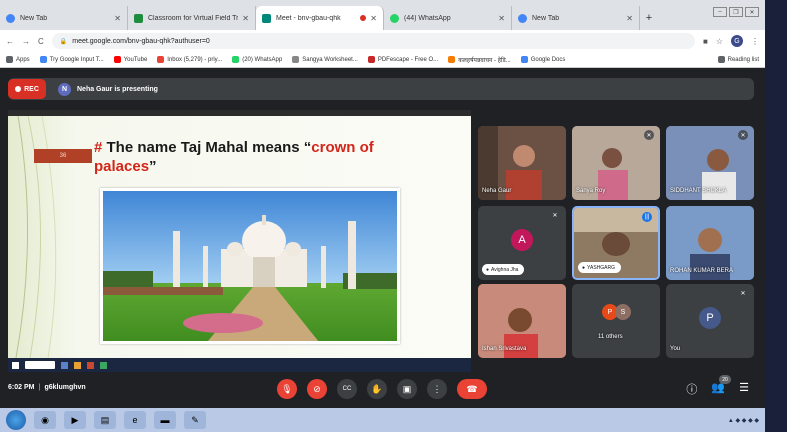 The width and height of the screenshot is (787, 432). What do you see at coordinates (195, 420) in the screenshot?
I see `notepad-icon: ✎` at bounding box center [195, 420].